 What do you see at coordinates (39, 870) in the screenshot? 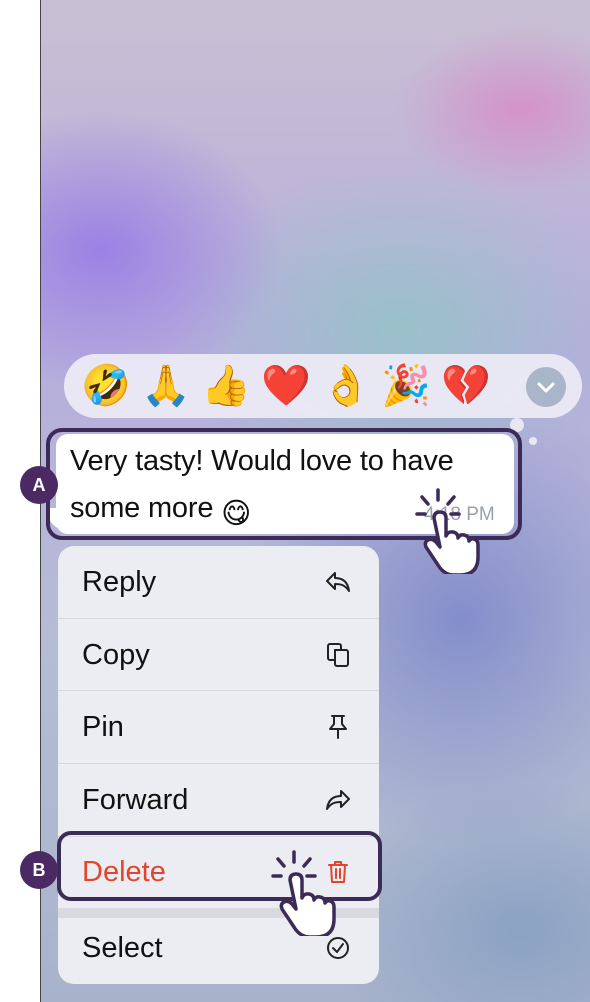
I see `step-badge-b: B` at bounding box center [39, 870].